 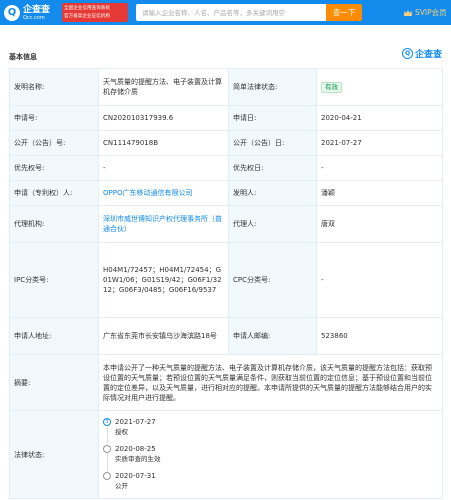 I want to click on application-number: CN202010317939.6, so click(x=163, y=118).